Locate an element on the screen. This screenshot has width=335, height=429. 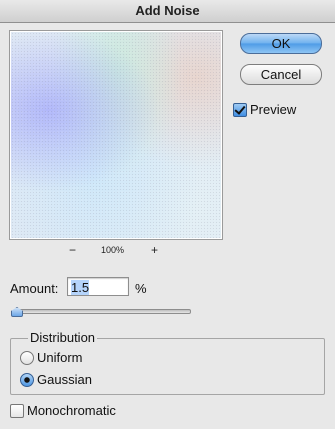
distribution-title: Distribution is located at coordinates (63, 337).